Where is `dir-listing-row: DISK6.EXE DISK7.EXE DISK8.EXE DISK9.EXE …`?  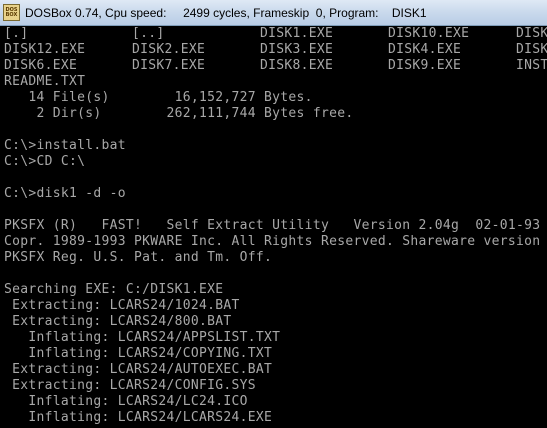
dir-listing-row: DISK6.EXE DISK7.EXE DISK8.EXE DISK9.EXE … is located at coordinates (275, 66).